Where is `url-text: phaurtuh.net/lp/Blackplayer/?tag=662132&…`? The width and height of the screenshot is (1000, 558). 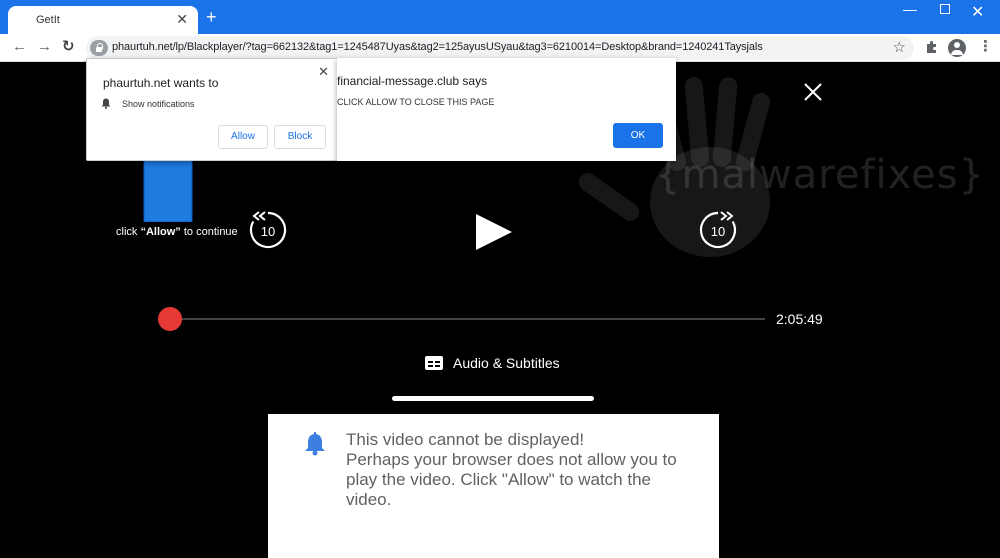 url-text: phaurtuh.net/lp/Blackplayer/?tag=662132&… is located at coordinates (437, 47).